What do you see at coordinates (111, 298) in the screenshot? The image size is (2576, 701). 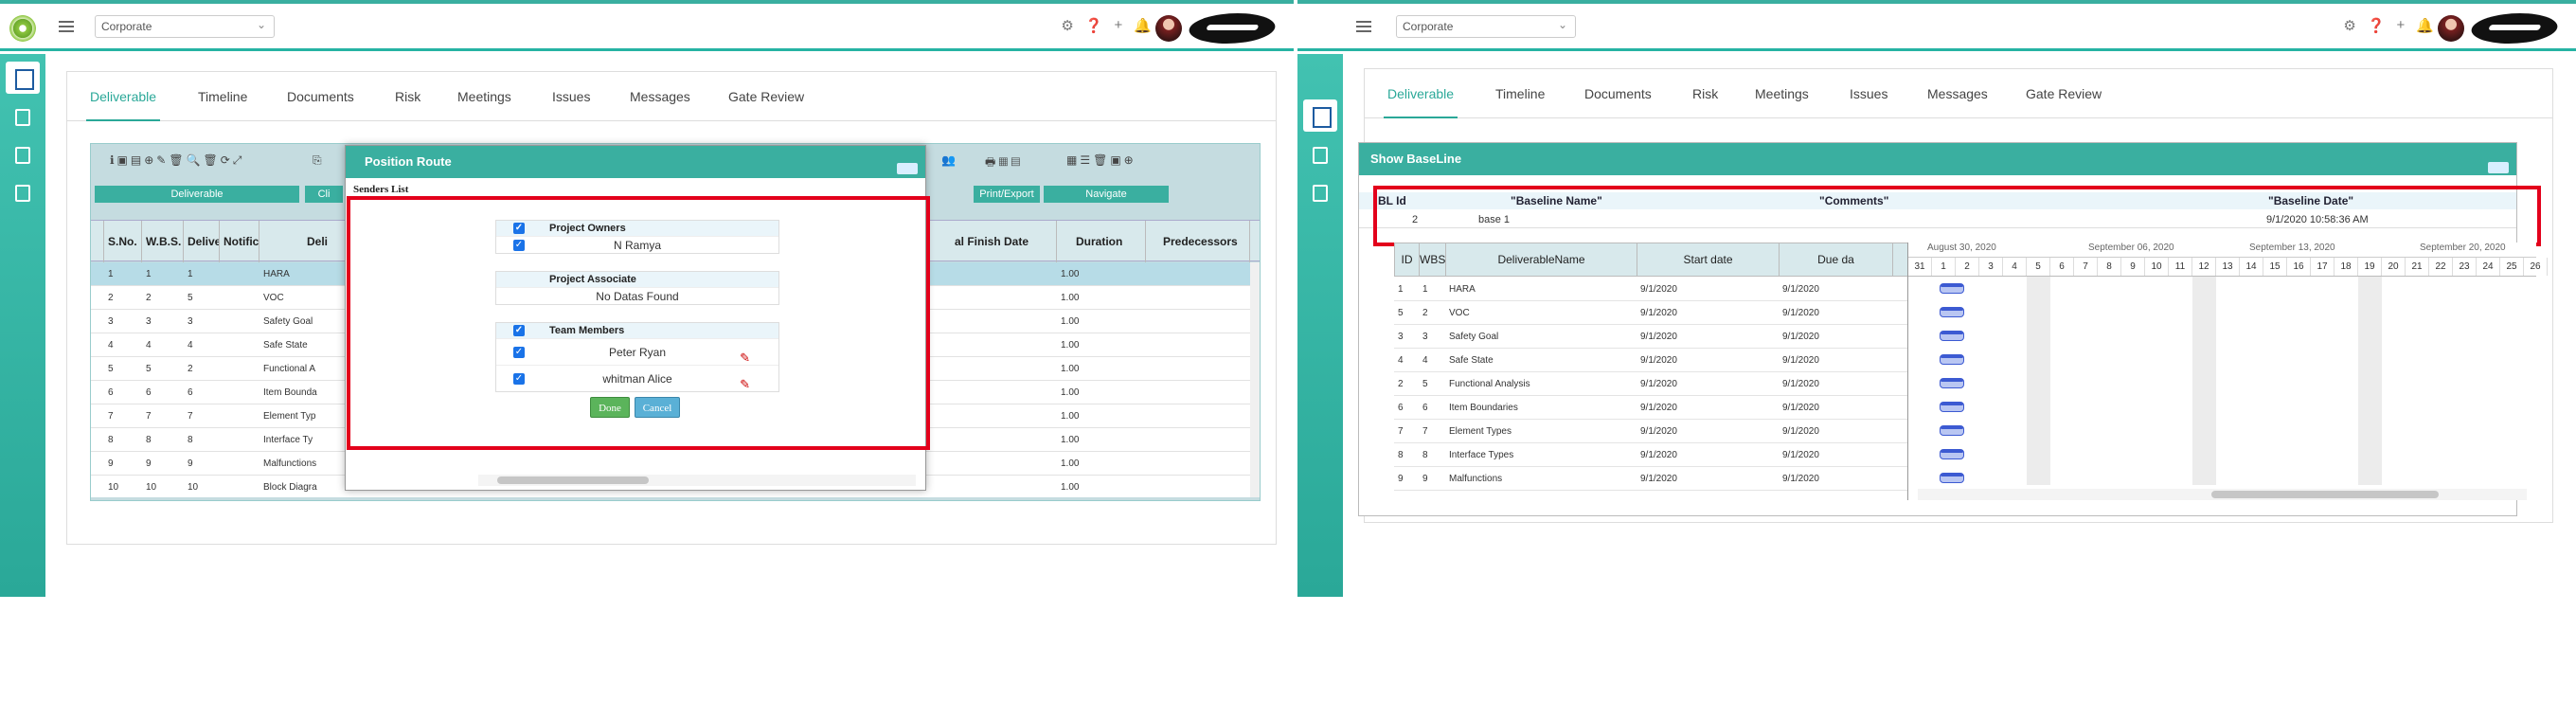 I see `cell-sno: 2` at bounding box center [111, 298].